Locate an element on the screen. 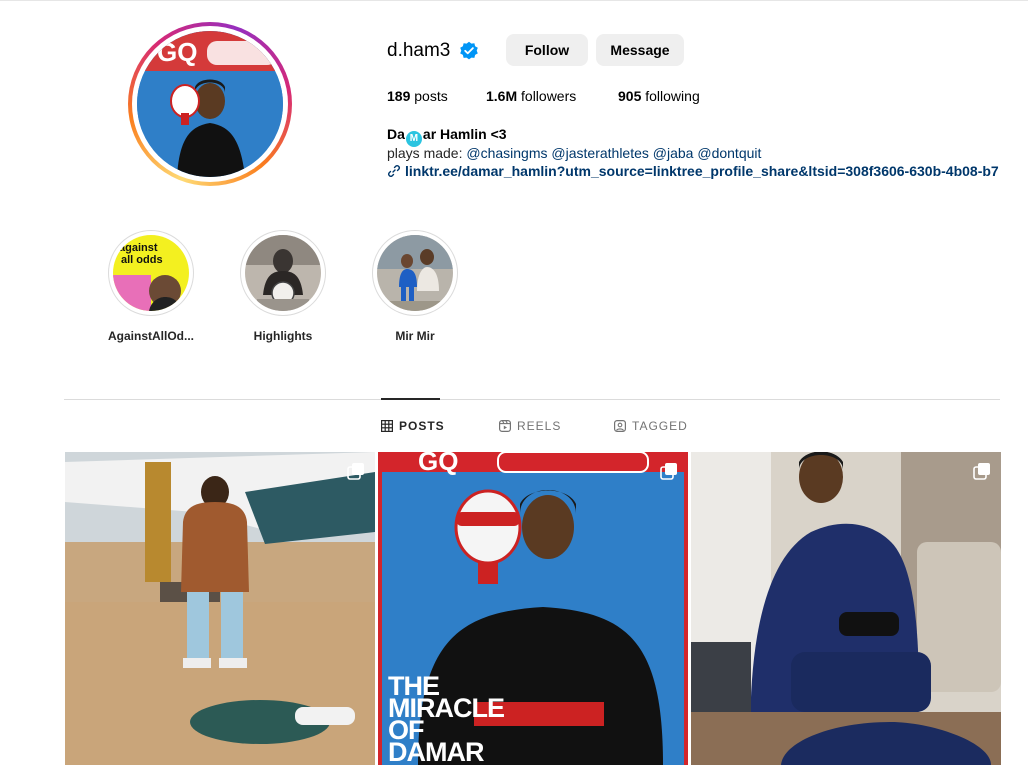 The width and height of the screenshot is (1028, 765). svg-text: all odds is located at coordinates (142, 260).